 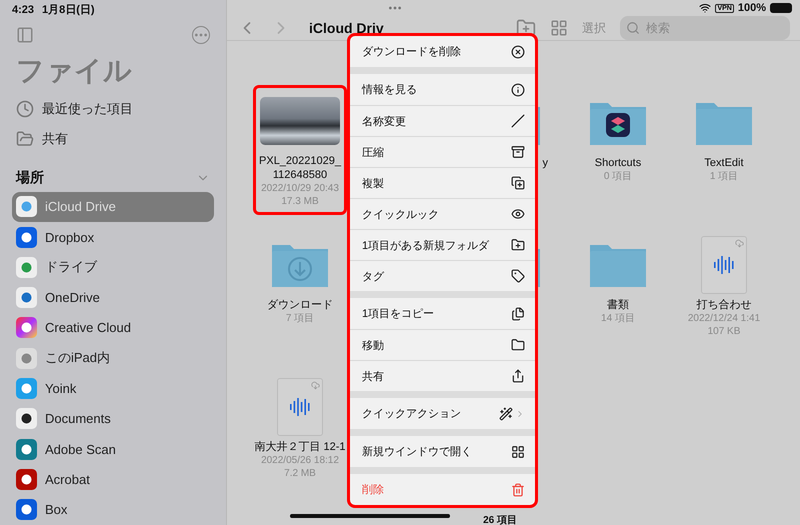 What do you see at coordinates (113, 358) in the screenshot?
I see `location-item: このiPad内` at bounding box center [113, 358].